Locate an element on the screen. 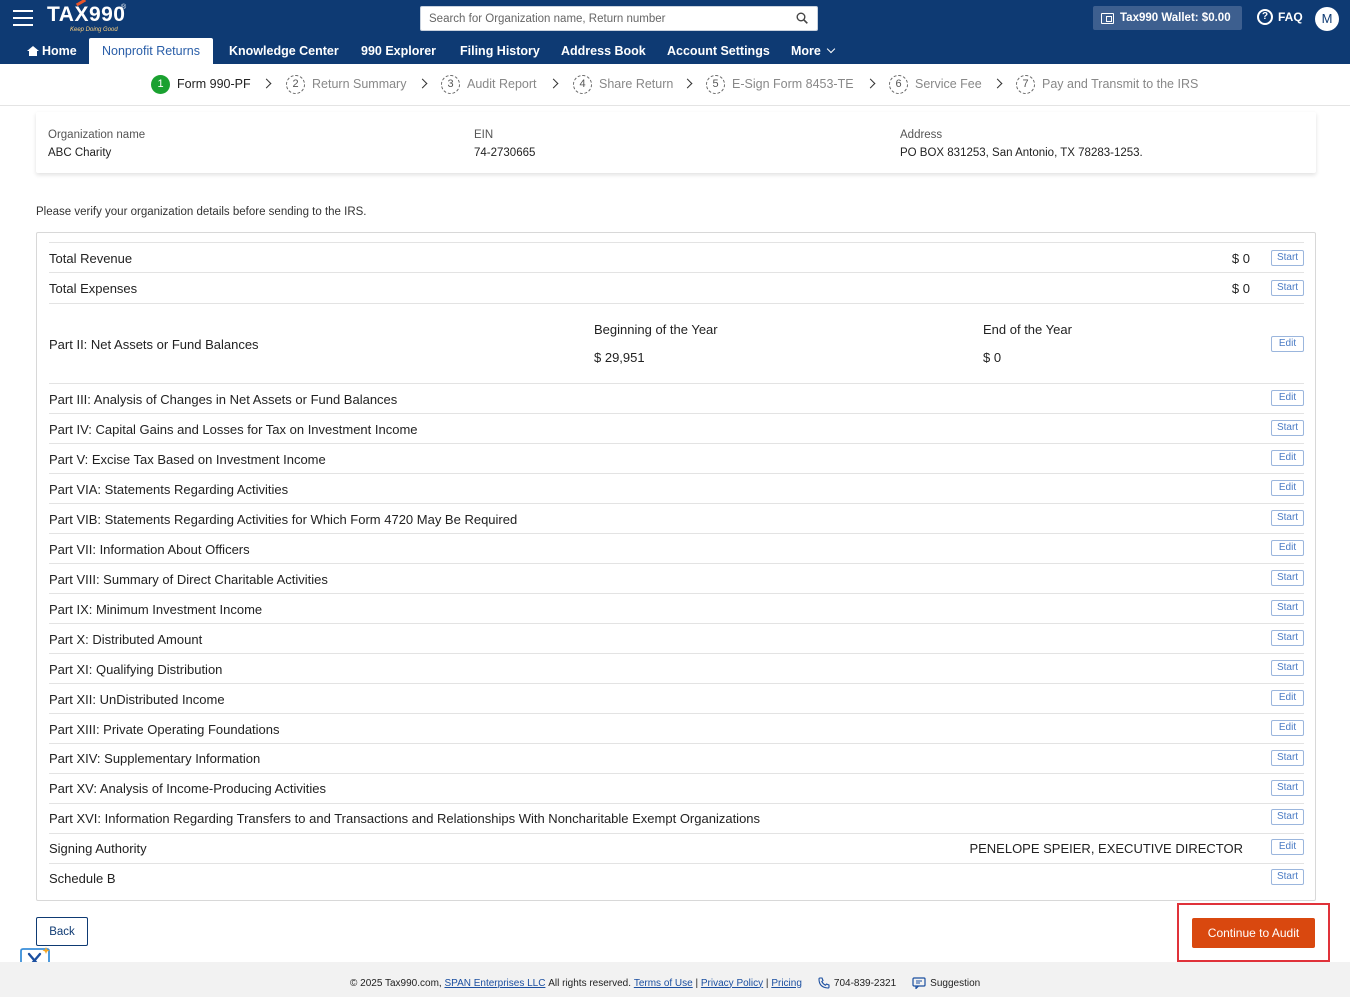  chevron-down-icon is located at coordinates (831, 49).